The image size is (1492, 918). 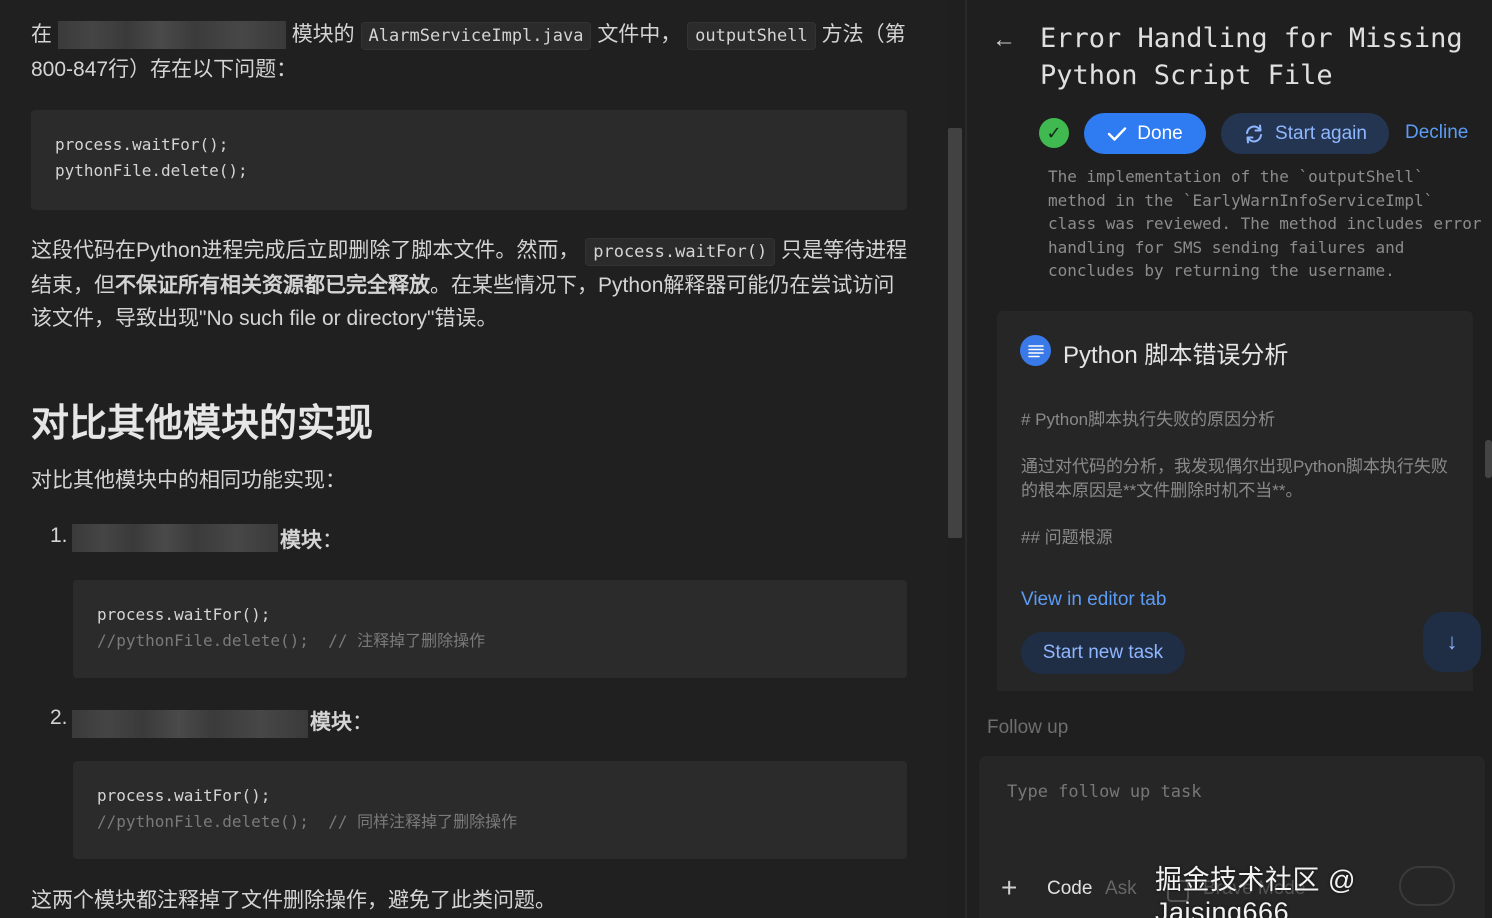 I want to click on code-block-1: process.waitFor(); pythonFile.delete();, so click(x=469, y=160).